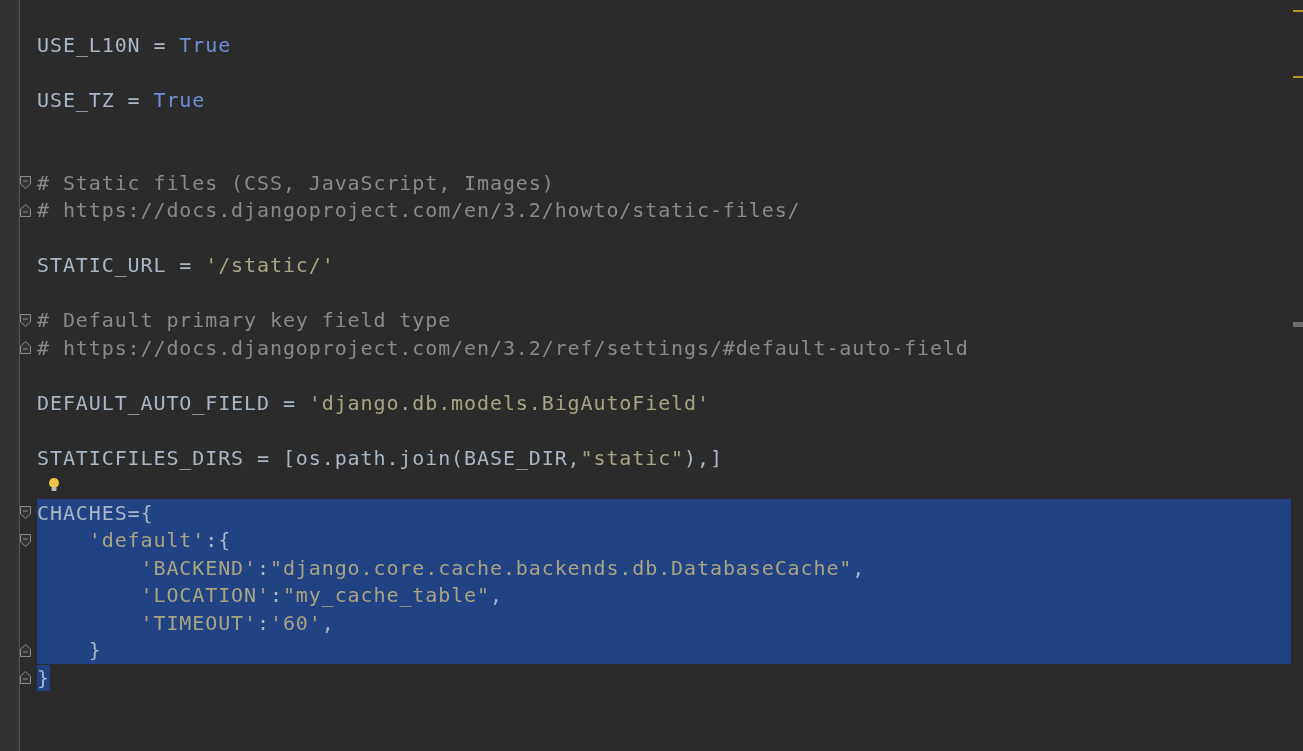 Image resolution: width=1303 pixels, height=751 pixels. What do you see at coordinates (321, 595) in the screenshot?
I see `code-line: 'LOCATION':"my_cache_table",` at bounding box center [321, 595].